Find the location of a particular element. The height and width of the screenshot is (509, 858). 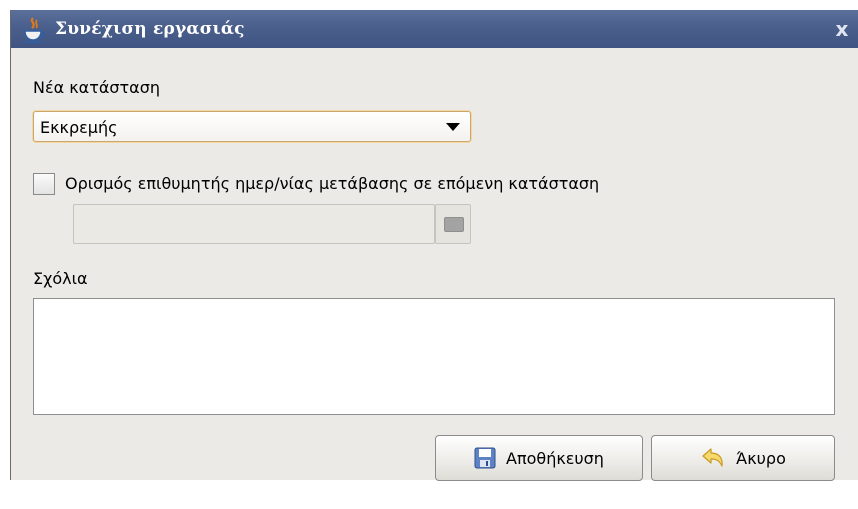

undo-arrow-icon is located at coordinates (712, 457).